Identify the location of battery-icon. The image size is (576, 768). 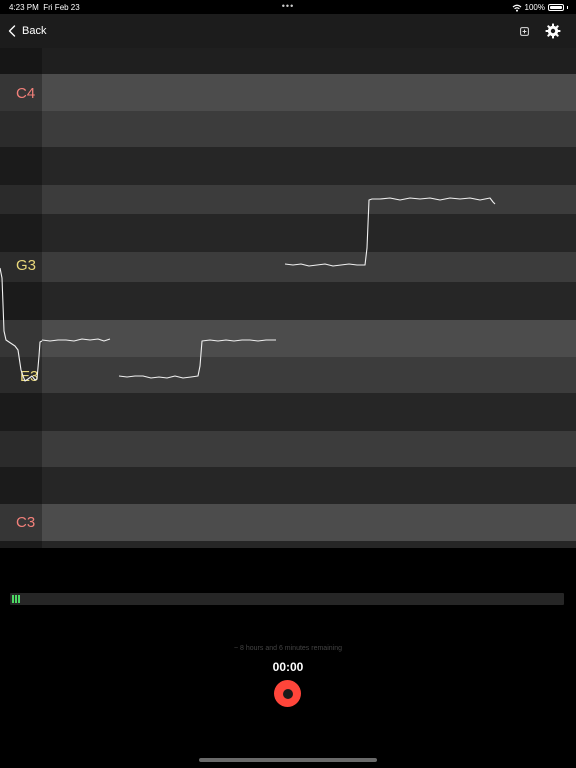
(556, 7).